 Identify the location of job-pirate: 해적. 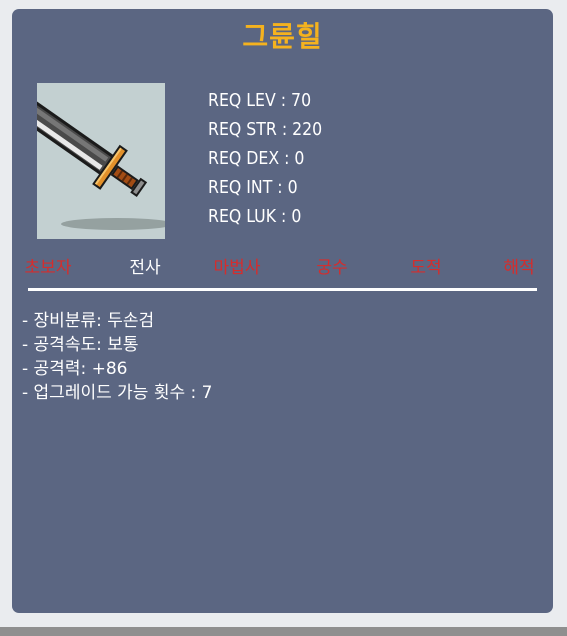
(519, 268).